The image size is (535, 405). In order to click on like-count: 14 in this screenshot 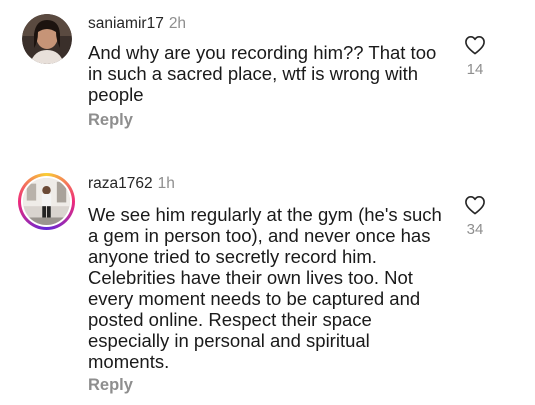, I will do `click(475, 69)`.